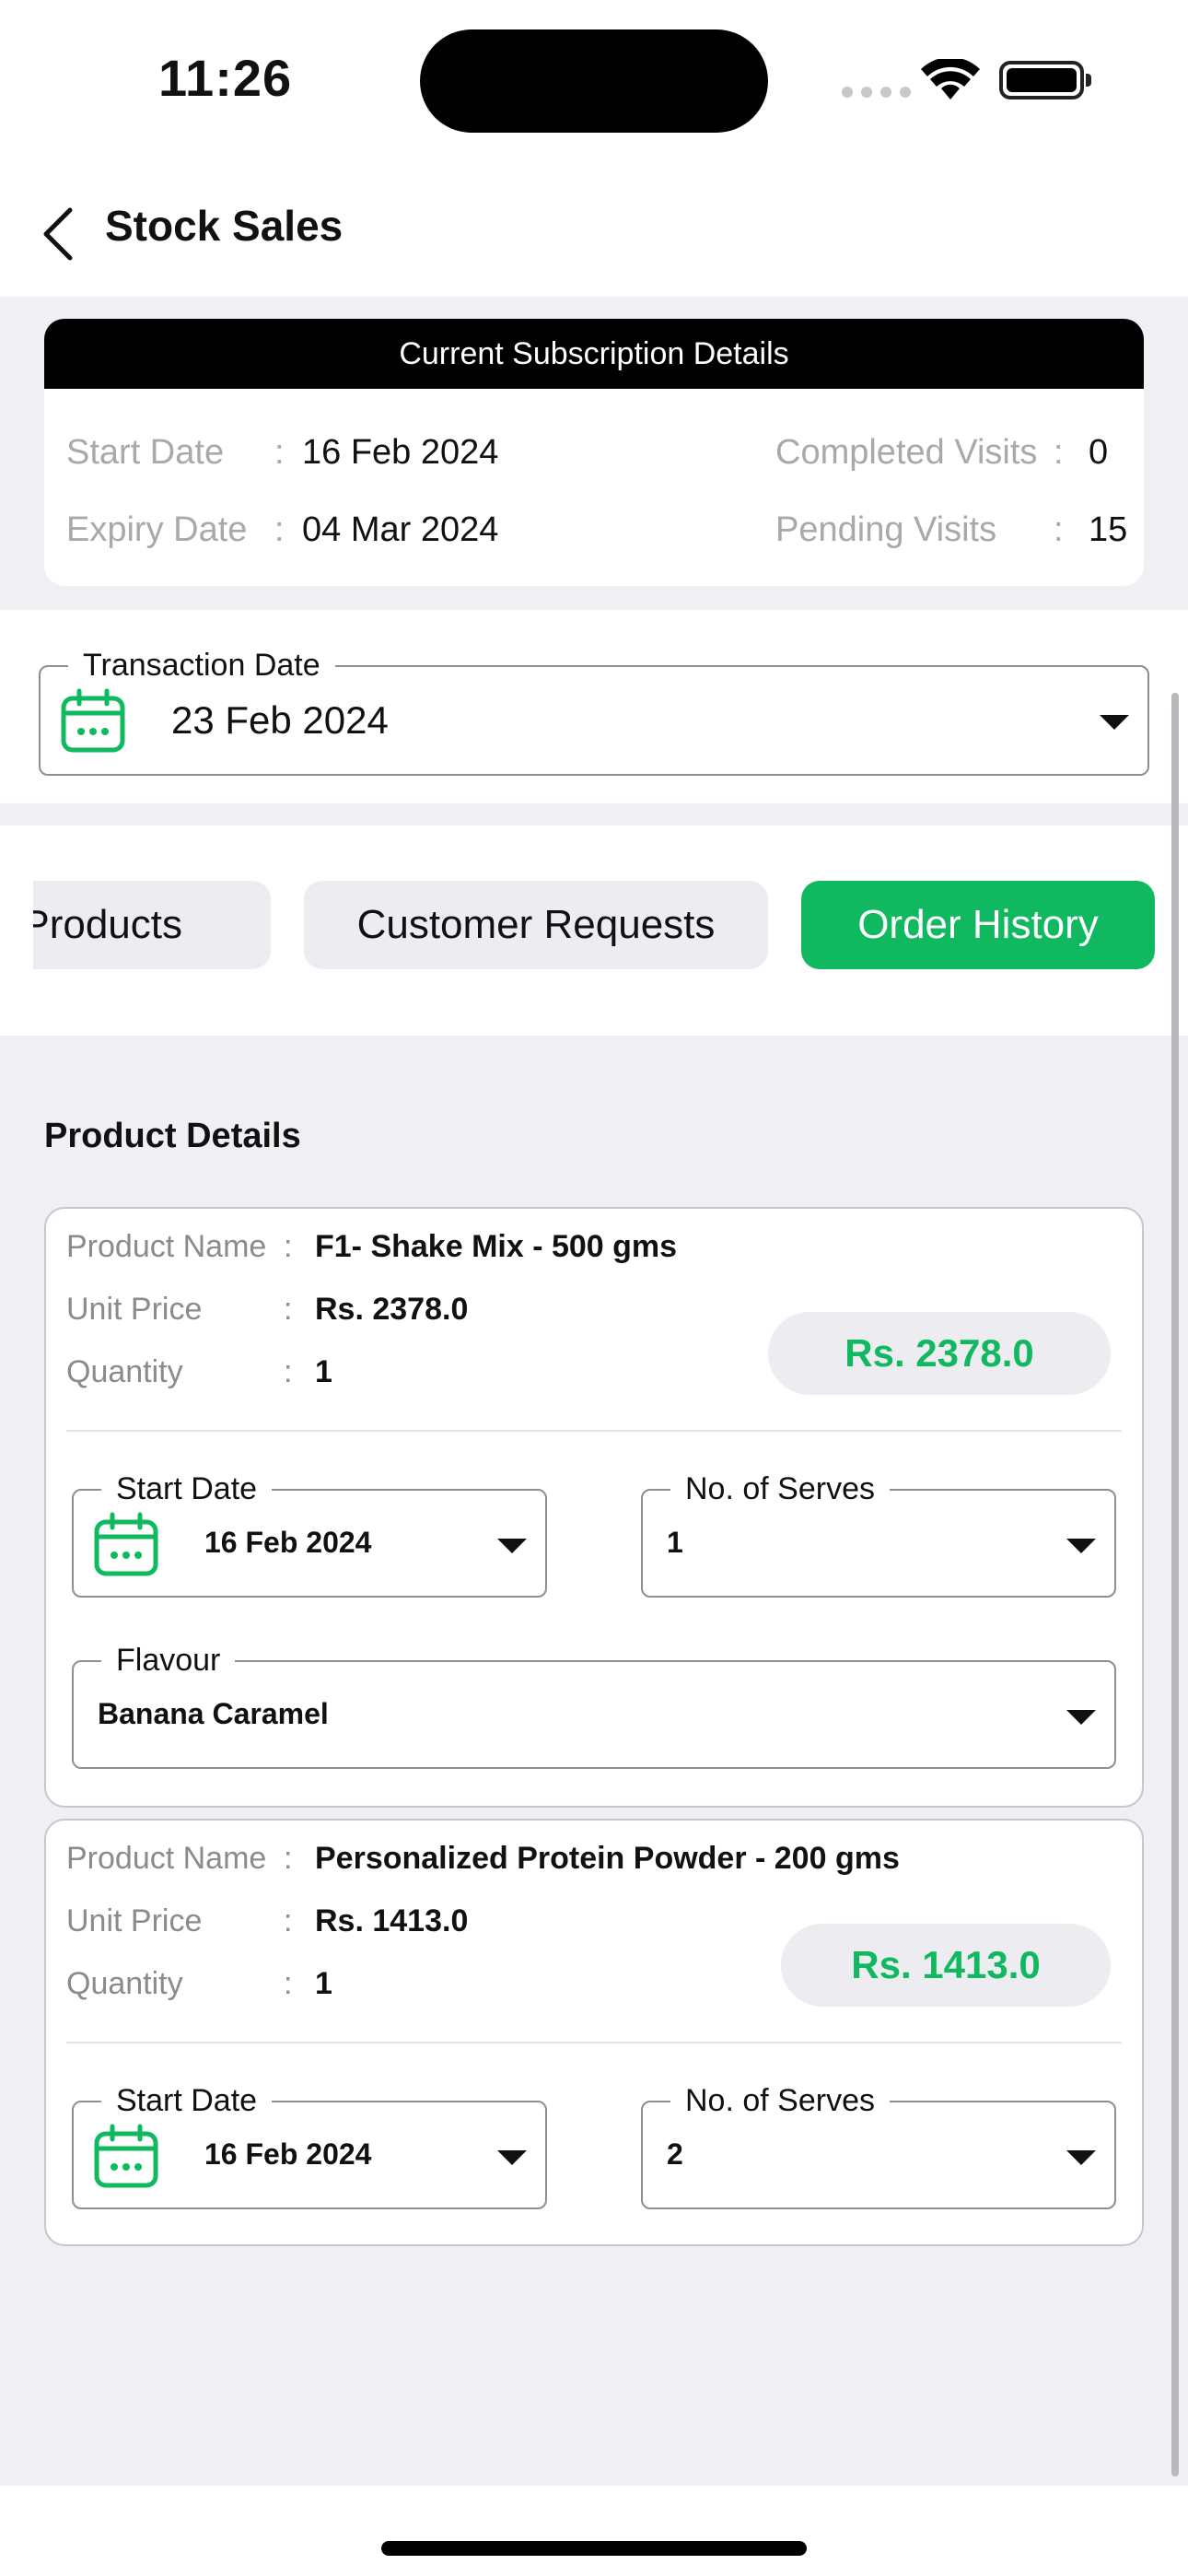  Describe the element at coordinates (951, 79) in the screenshot. I see `wifi-icon` at that location.